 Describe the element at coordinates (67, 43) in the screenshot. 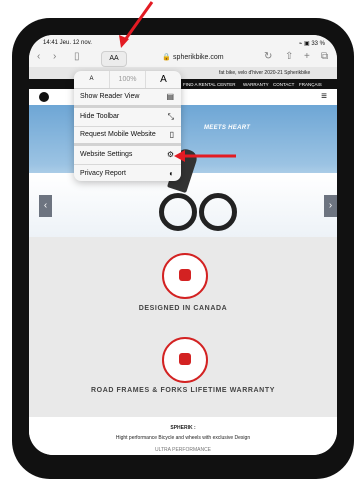

I see `status-time: 14:41 Jeu. 12 nov.` at that location.